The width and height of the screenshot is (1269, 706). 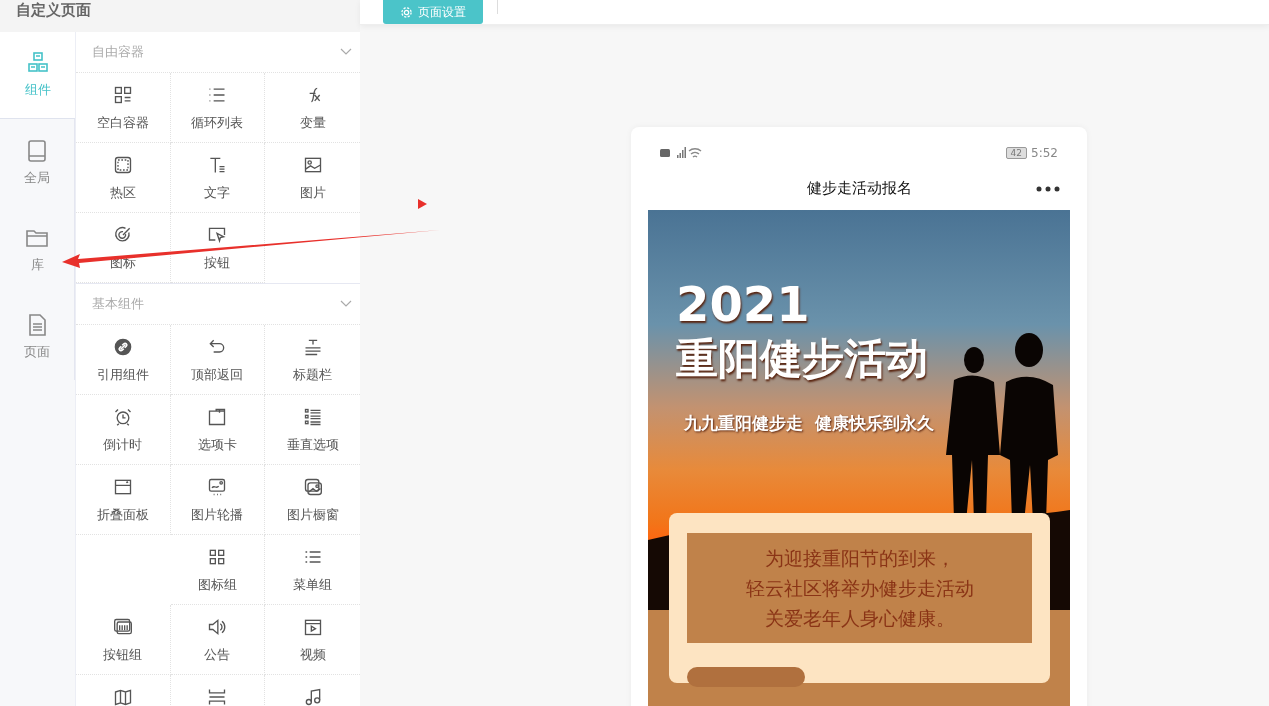 I want to click on speaker-icon, so click(x=217, y=627).